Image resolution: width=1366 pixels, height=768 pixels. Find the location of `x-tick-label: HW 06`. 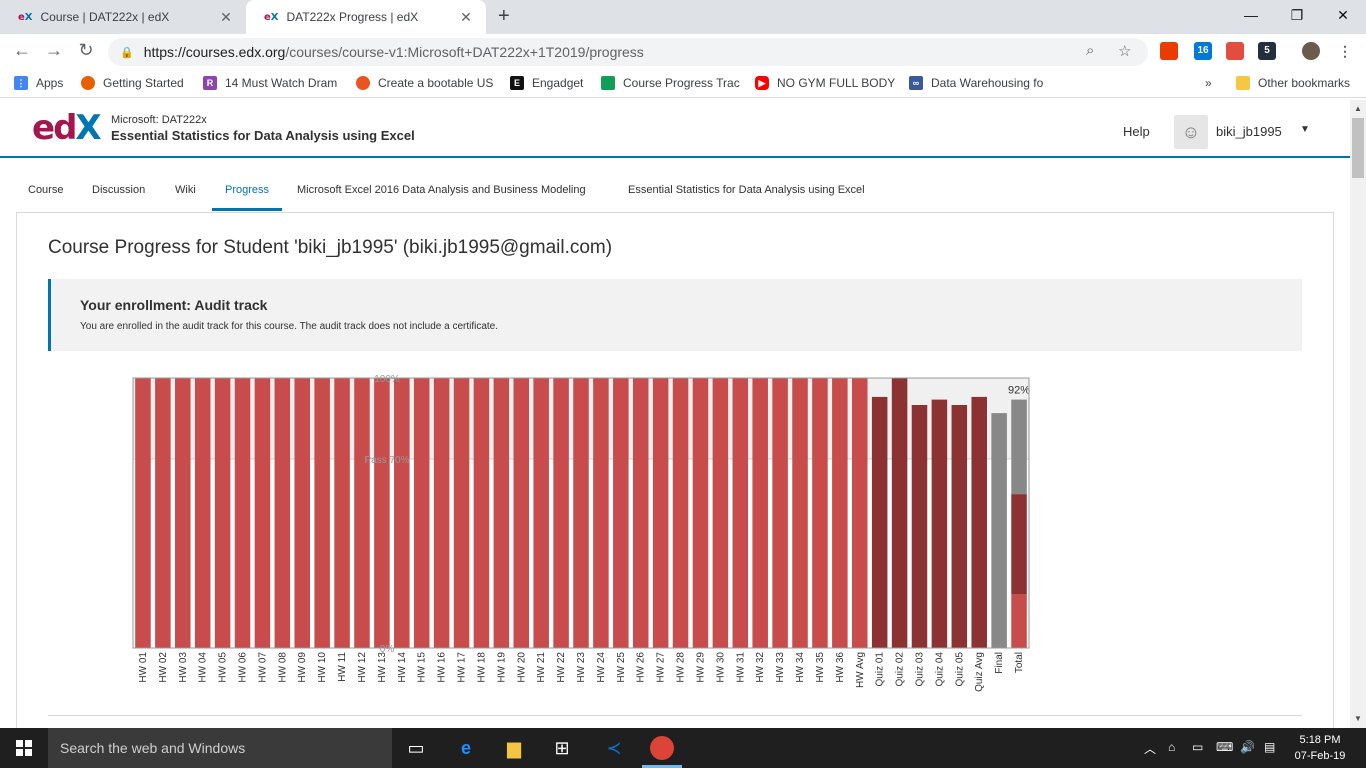

x-tick-label: HW 06 is located at coordinates (243, 667).